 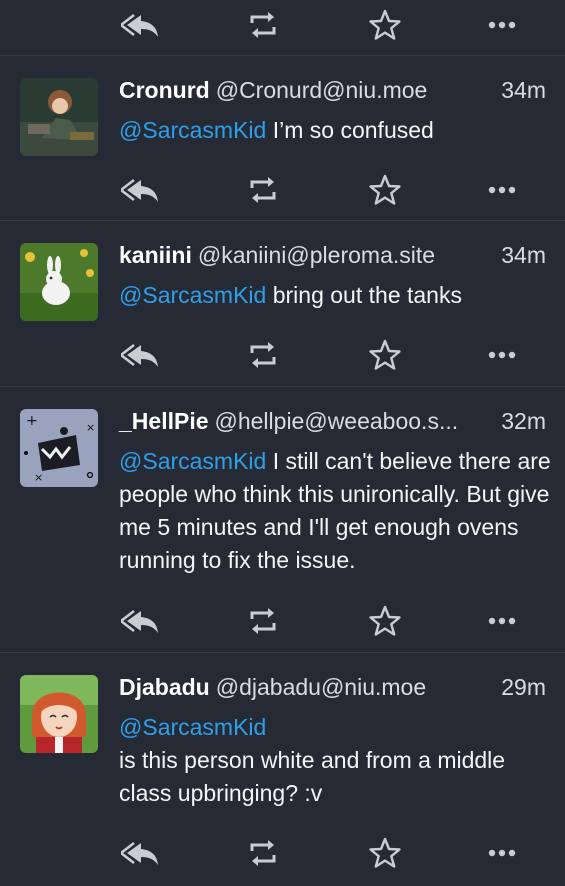 I want to click on post-time: 29m, so click(x=523, y=687).